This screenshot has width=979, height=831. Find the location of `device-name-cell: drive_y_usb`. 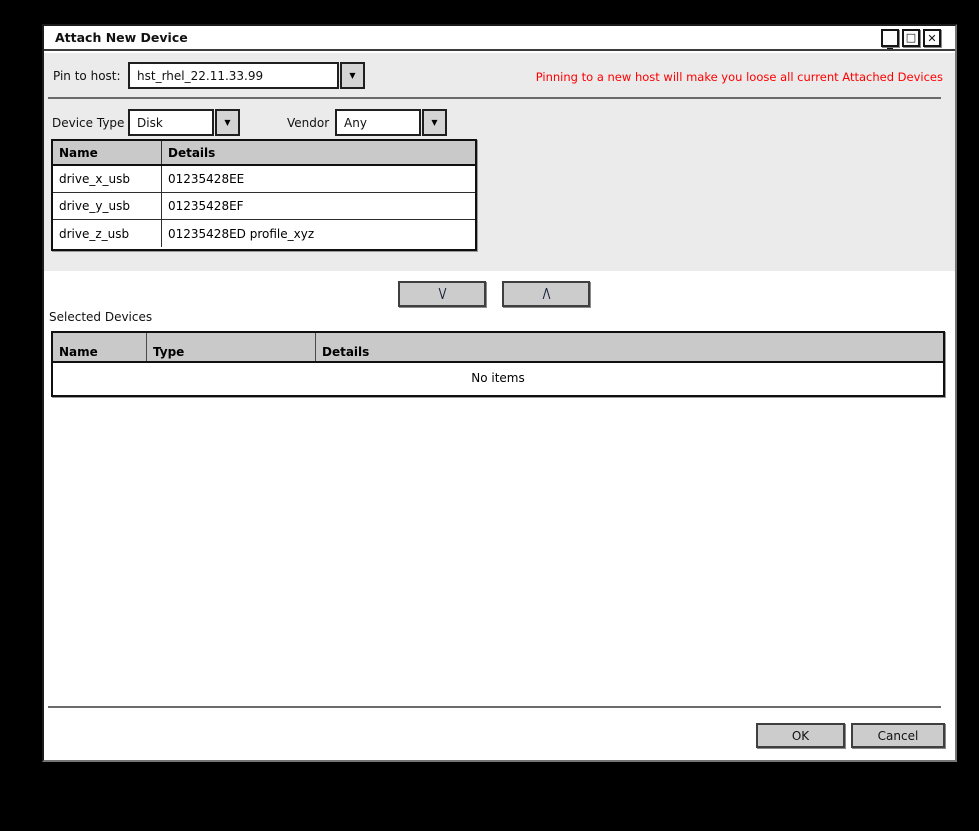

device-name-cell: drive_y_usb is located at coordinates (107, 206).